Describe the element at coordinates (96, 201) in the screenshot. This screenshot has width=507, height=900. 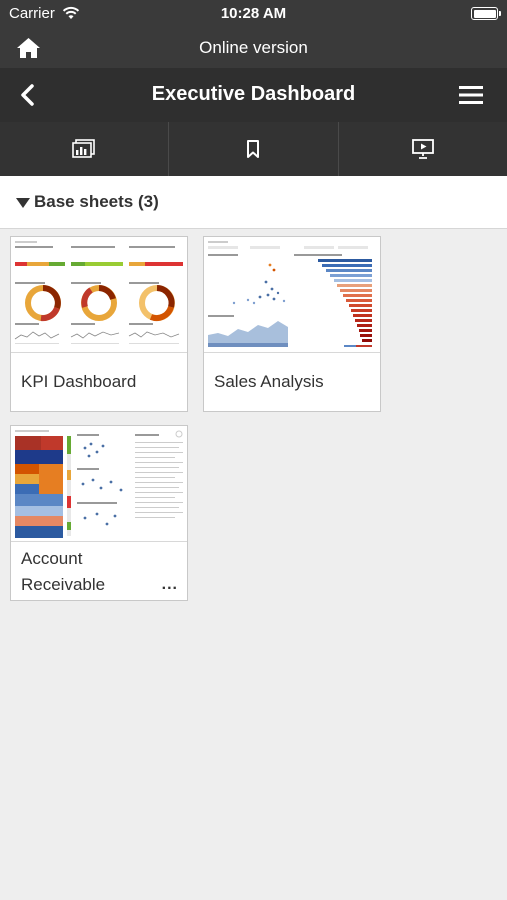
I see `base-sheets-label: Base sheets (3)` at that location.